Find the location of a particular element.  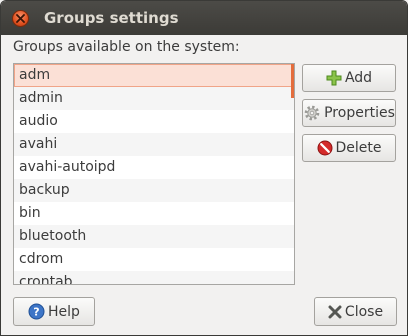

close-button: Close is located at coordinates (355, 311).